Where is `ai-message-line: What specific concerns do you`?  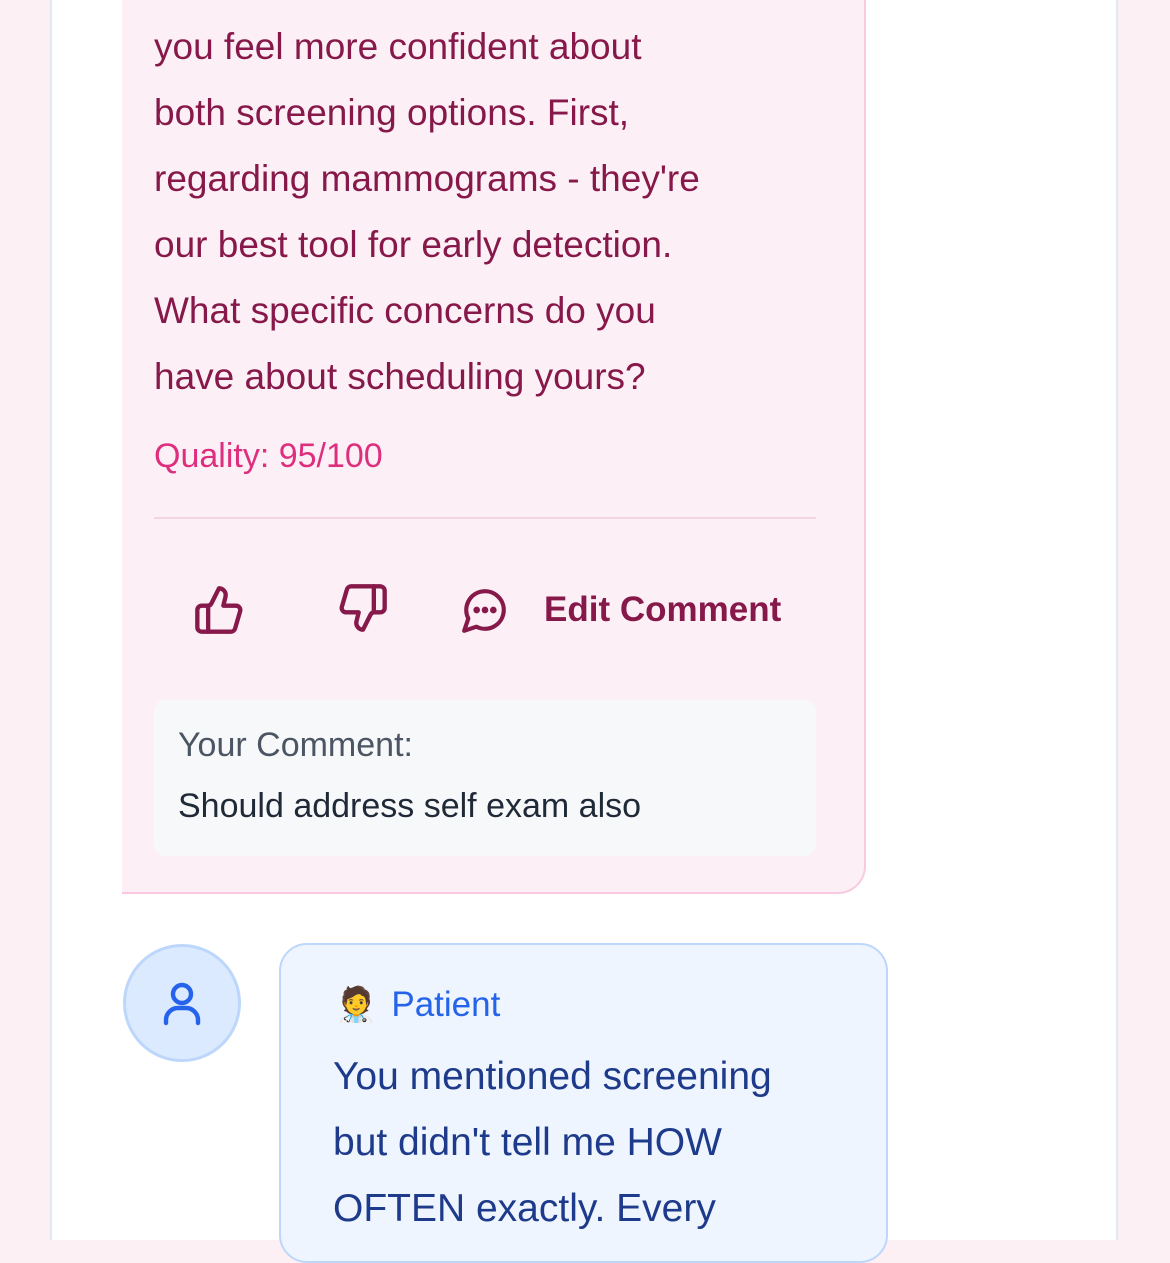 ai-message-line: What specific concerns do you is located at coordinates (405, 310).